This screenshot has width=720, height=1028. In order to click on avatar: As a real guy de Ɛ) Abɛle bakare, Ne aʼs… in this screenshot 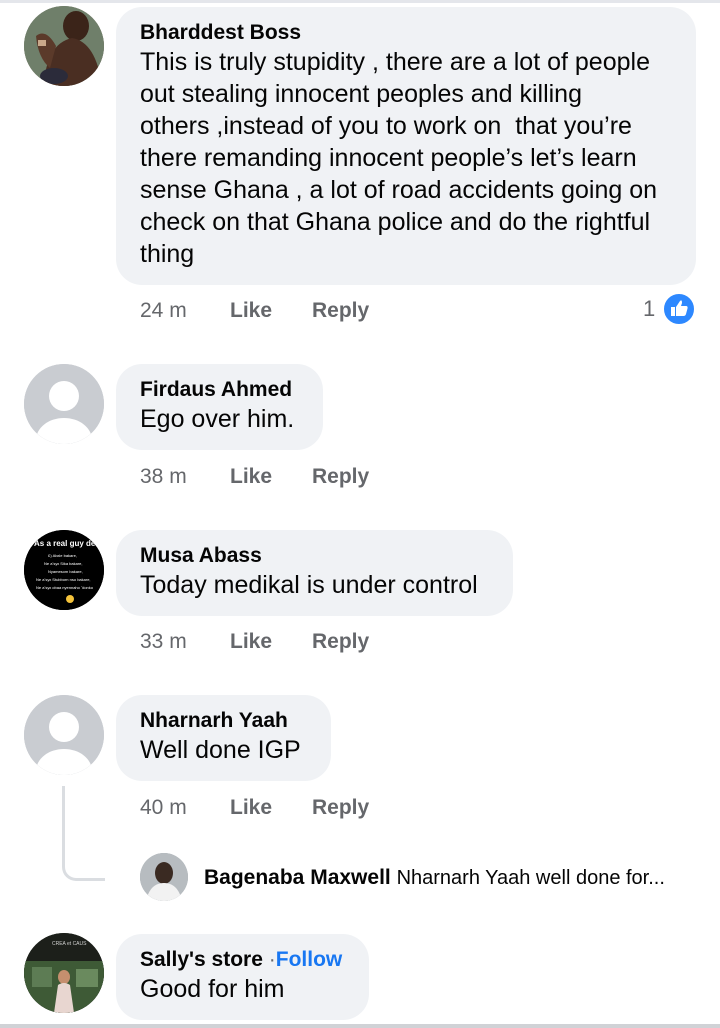, I will do `click(64, 570)`.